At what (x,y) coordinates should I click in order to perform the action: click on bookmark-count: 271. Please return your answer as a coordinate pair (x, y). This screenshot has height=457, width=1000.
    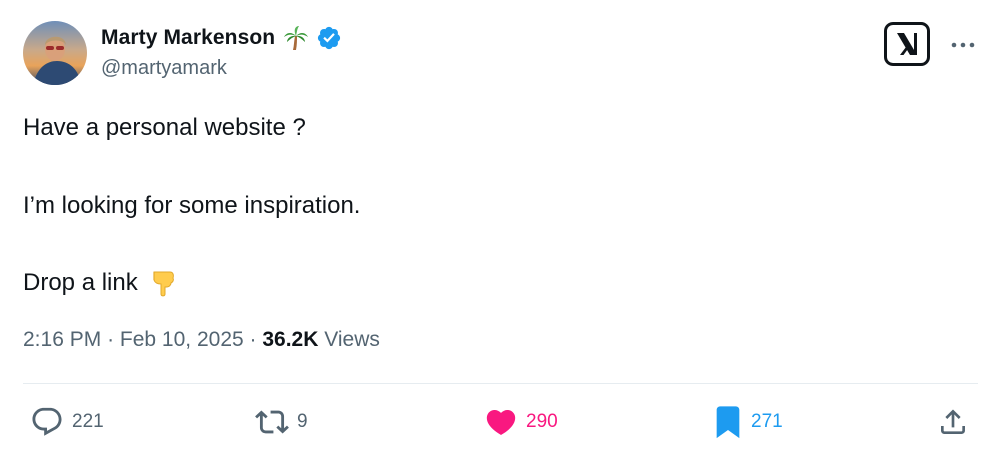
    Looking at the image, I should click on (767, 421).